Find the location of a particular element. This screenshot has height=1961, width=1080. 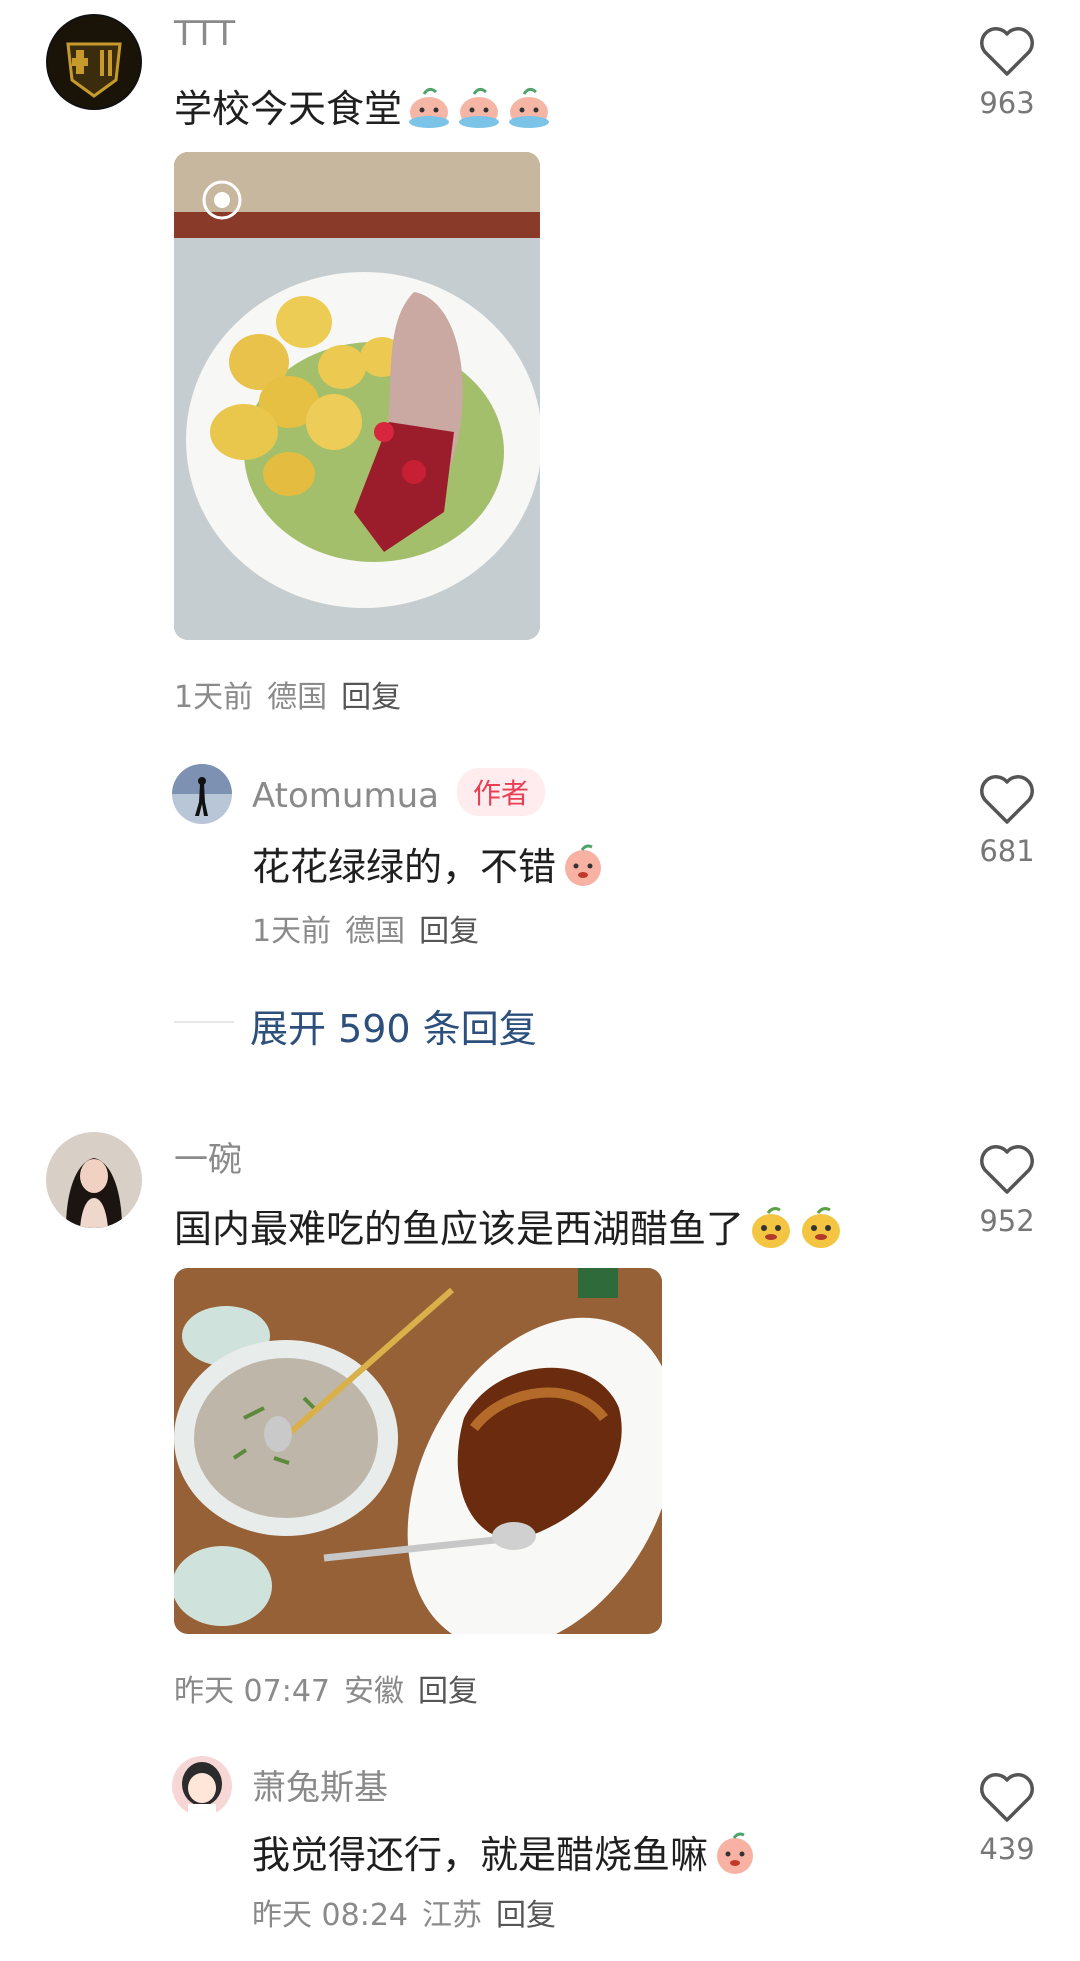

author-badge: 作者 is located at coordinates (500, 792).